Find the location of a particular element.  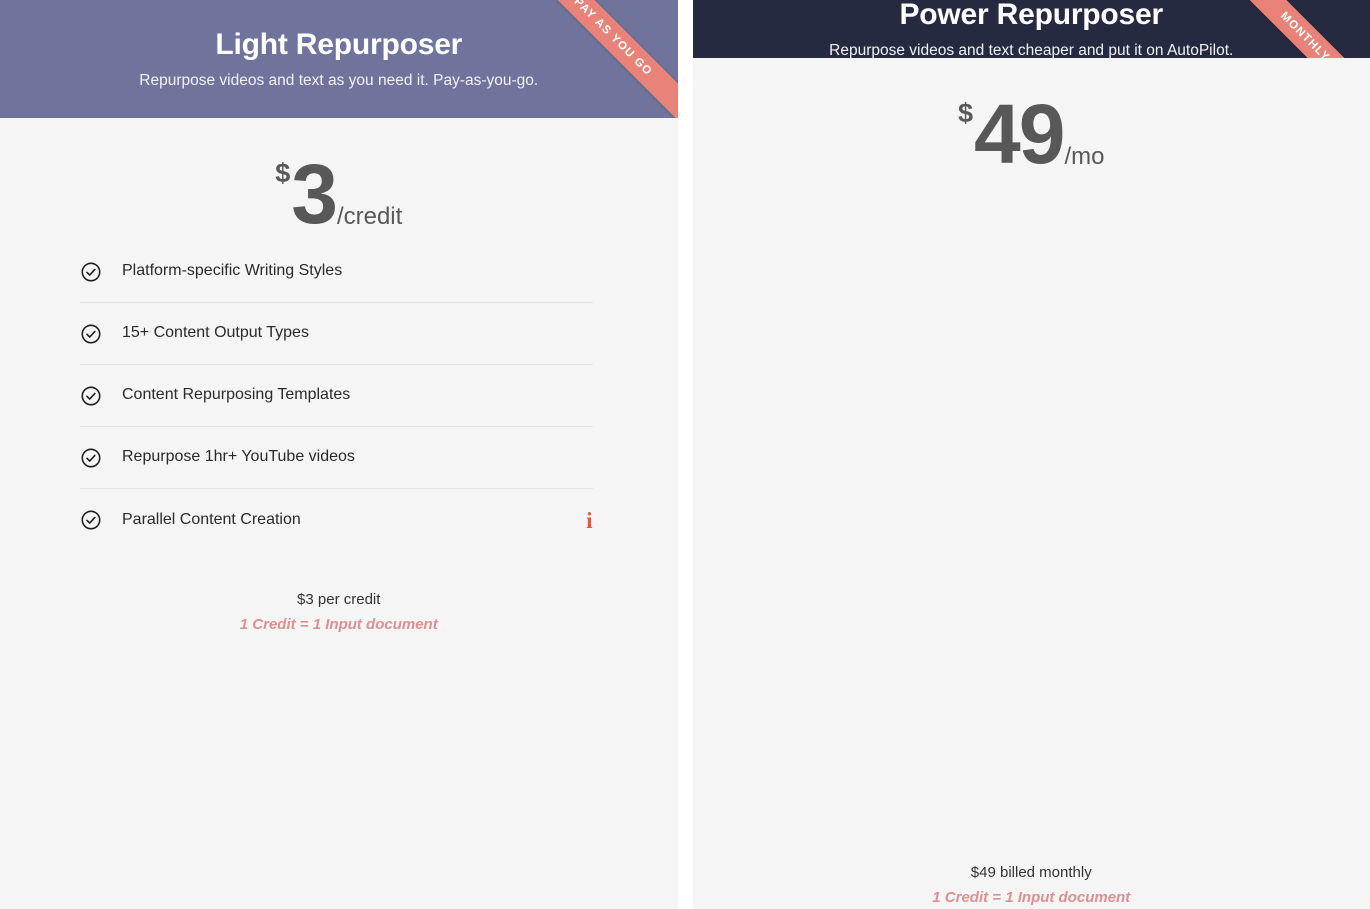

price-block-power: $ 49 /mo is located at coordinates (1031, 119).